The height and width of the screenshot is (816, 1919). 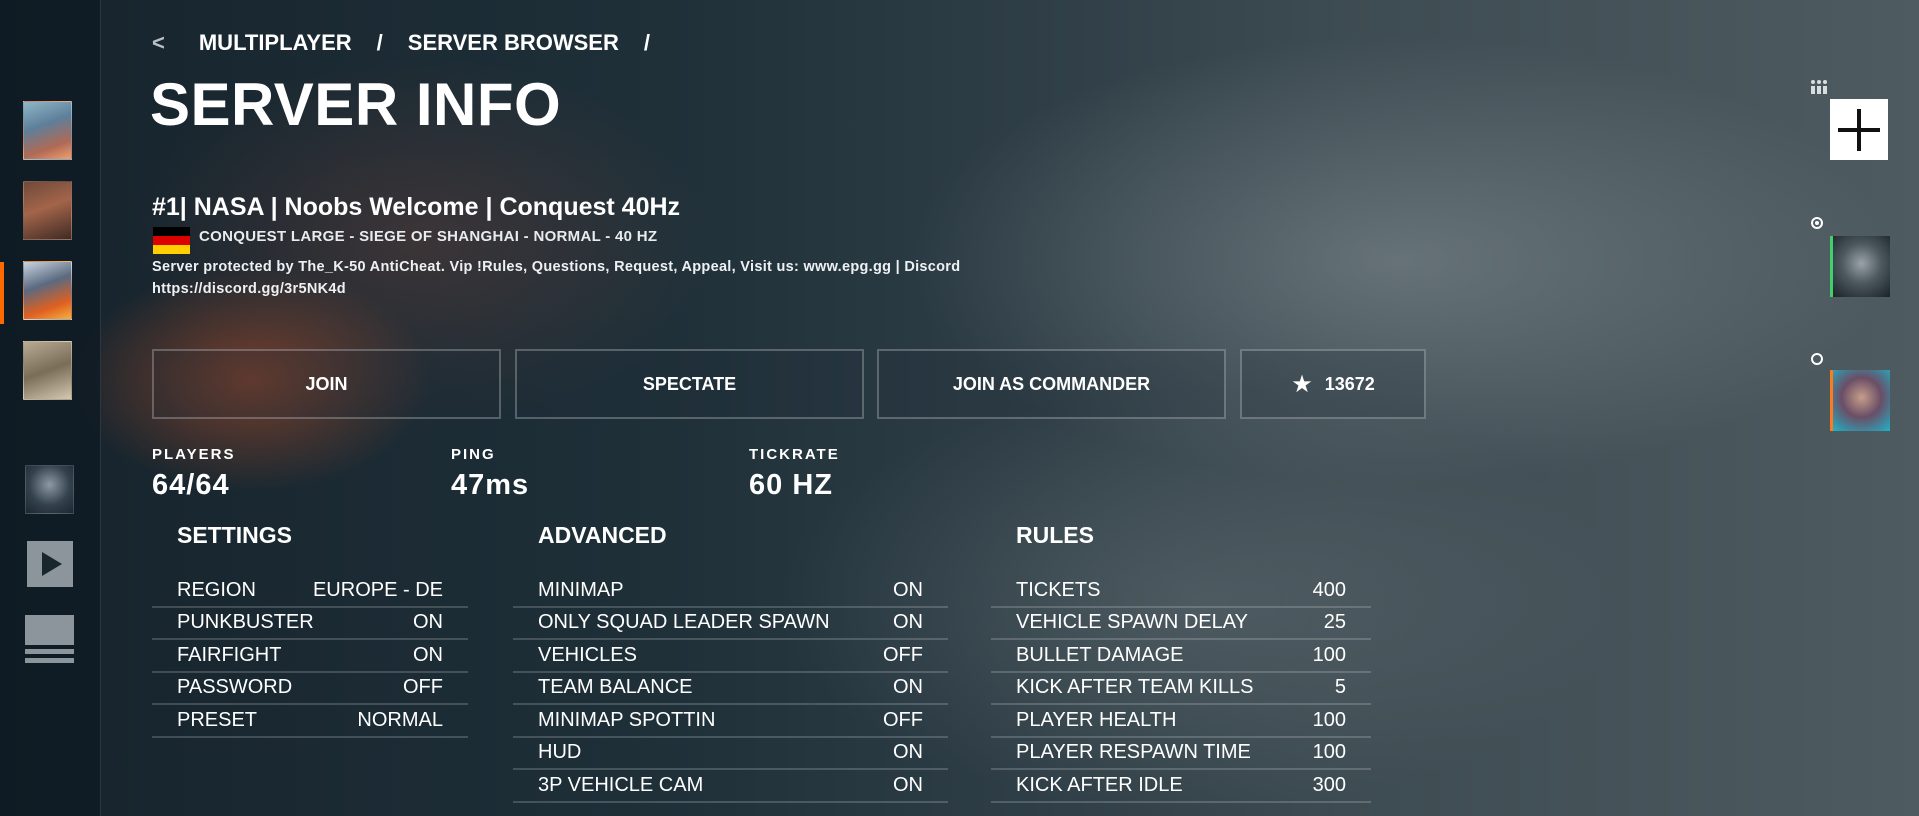 What do you see at coordinates (1329, 784) in the screenshot?
I see `rule-value: 300` at bounding box center [1329, 784].